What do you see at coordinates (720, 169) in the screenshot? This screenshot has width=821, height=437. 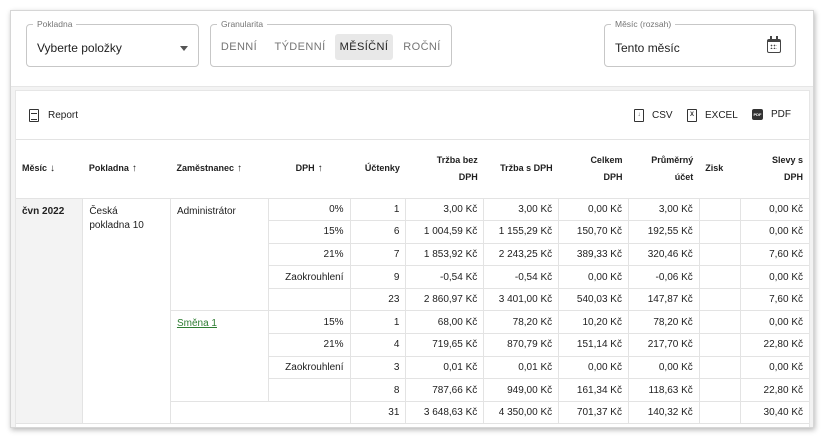 I see `col-header-zisk: Zisk` at bounding box center [720, 169].